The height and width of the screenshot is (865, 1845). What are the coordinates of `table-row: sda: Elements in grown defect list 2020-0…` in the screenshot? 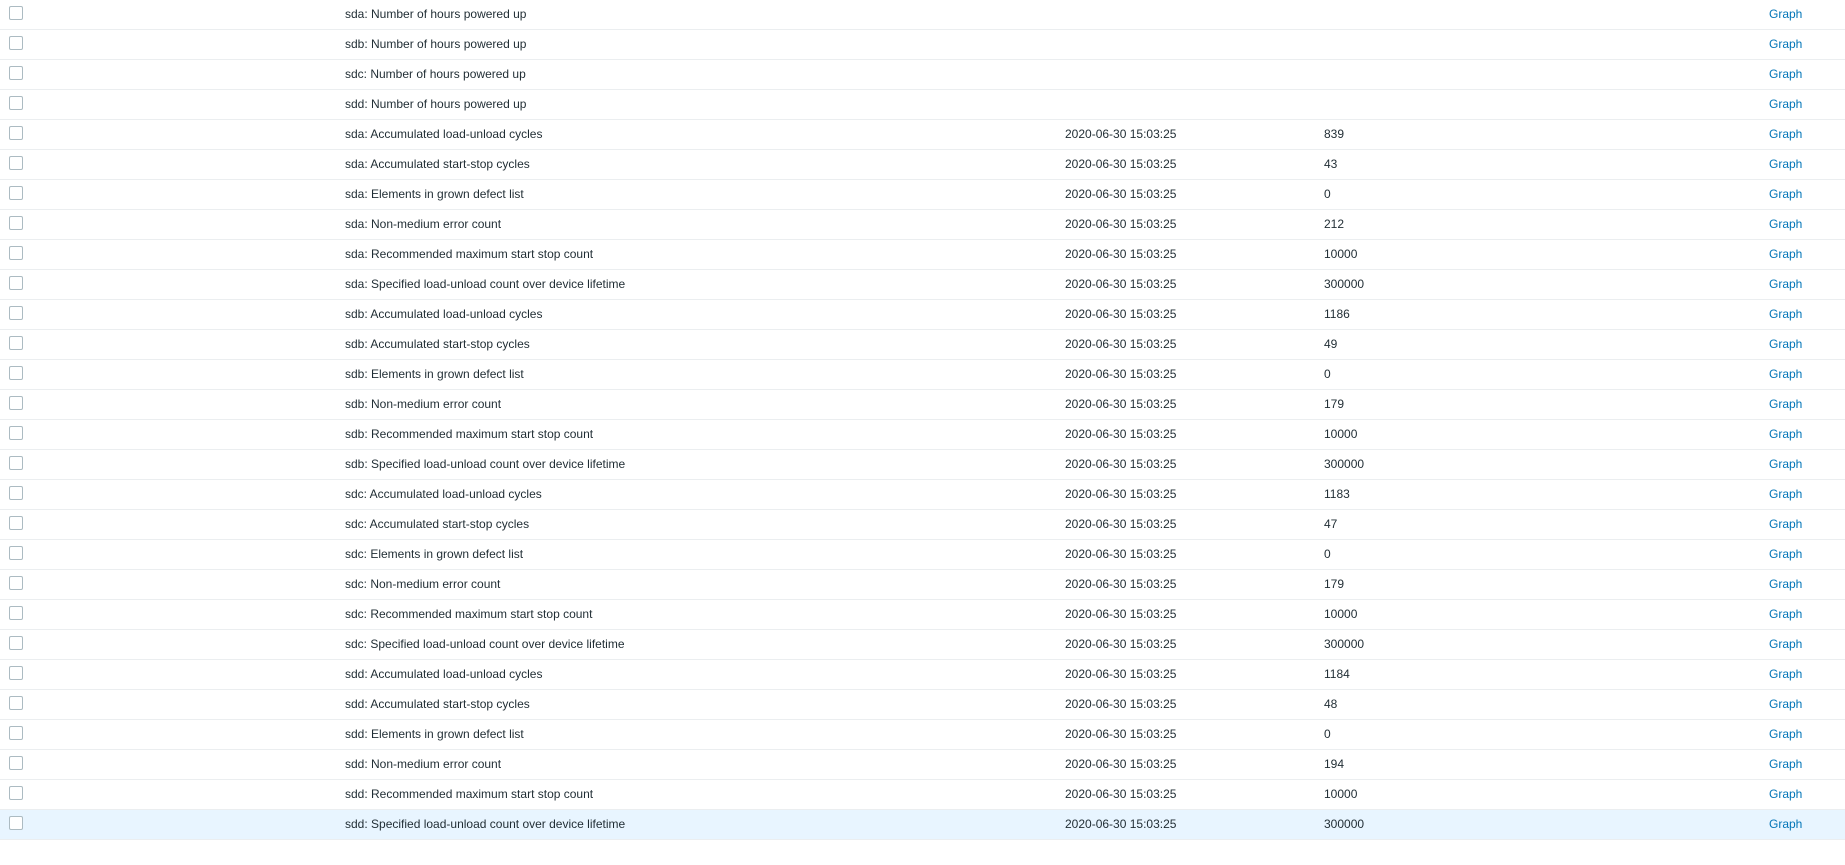 It's located at (922, 195).